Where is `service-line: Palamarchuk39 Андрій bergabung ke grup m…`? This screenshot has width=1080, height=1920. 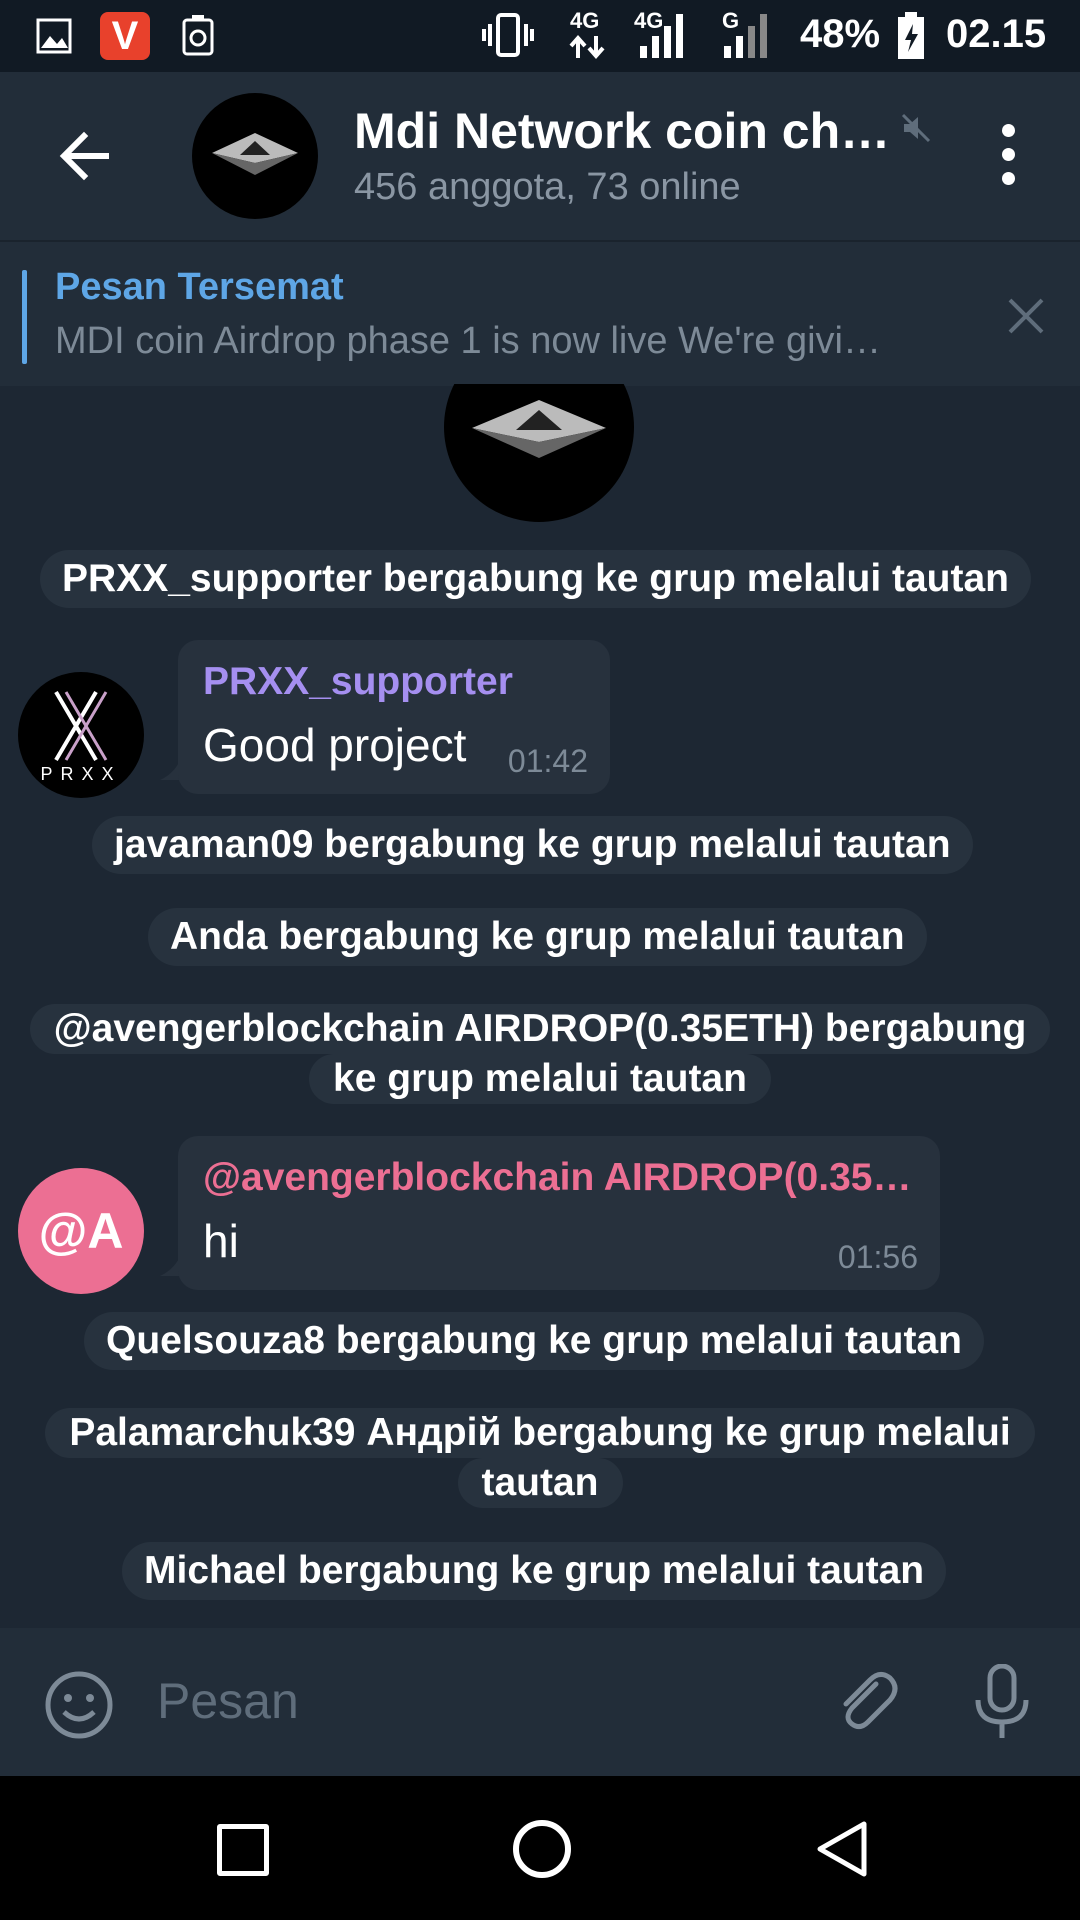
service-line: Palamarchuk39 Андрій bergabung ke grup m… is located at coordinates (540, 1433).